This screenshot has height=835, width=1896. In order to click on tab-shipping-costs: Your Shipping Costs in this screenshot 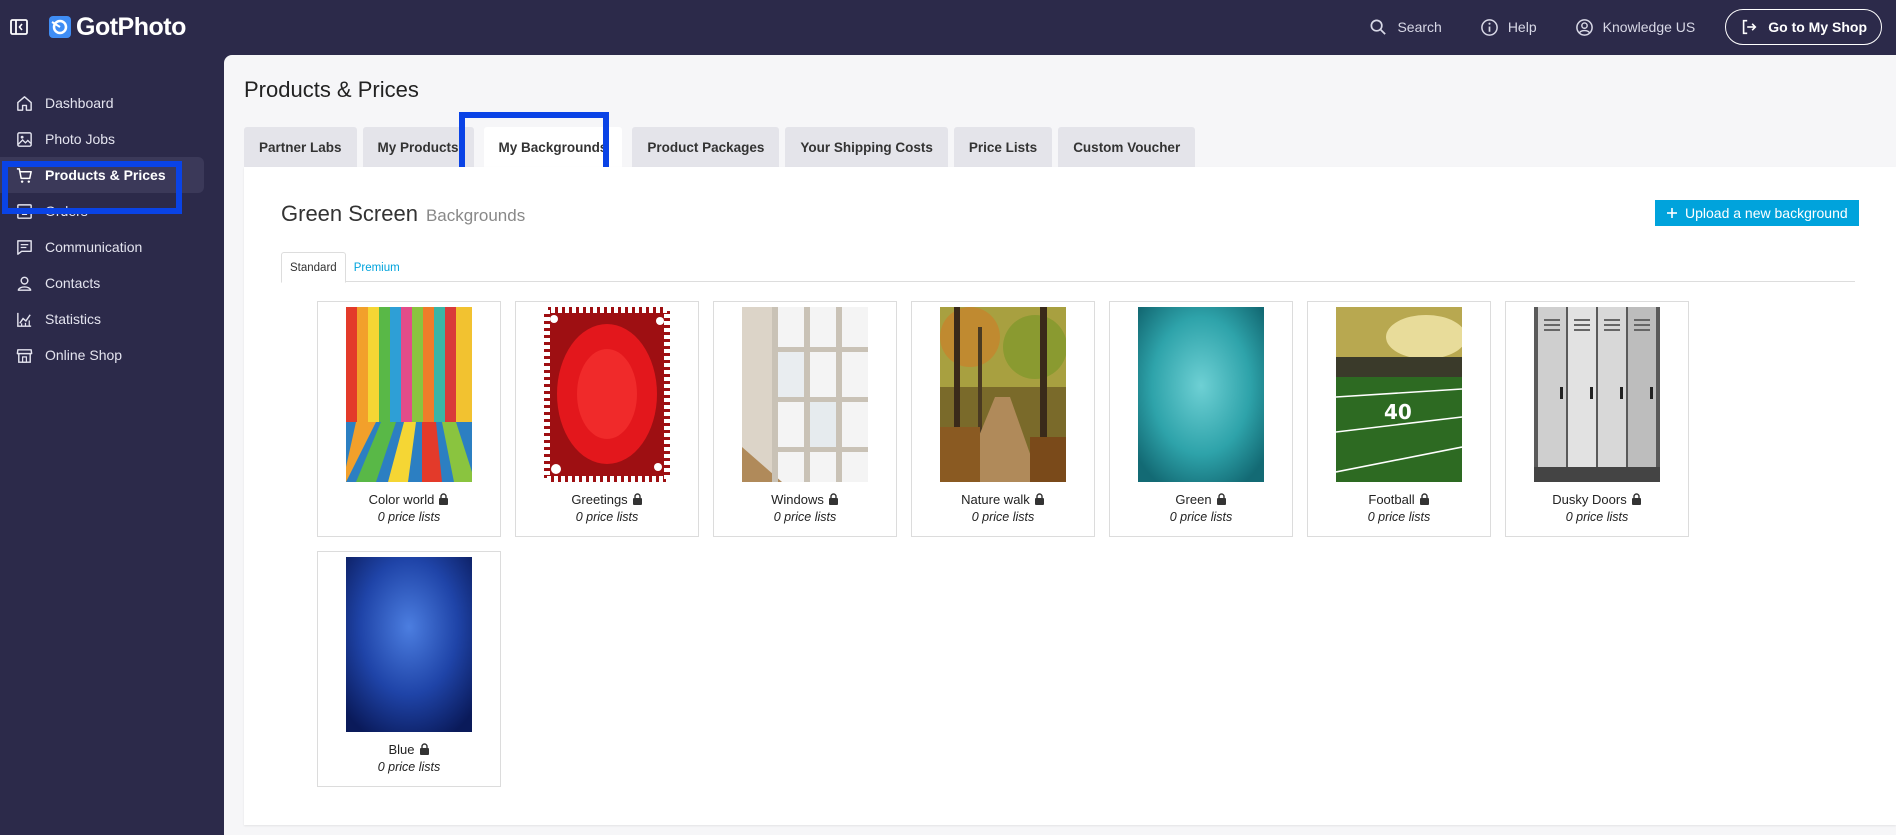, I will do `click(866, 147)`.